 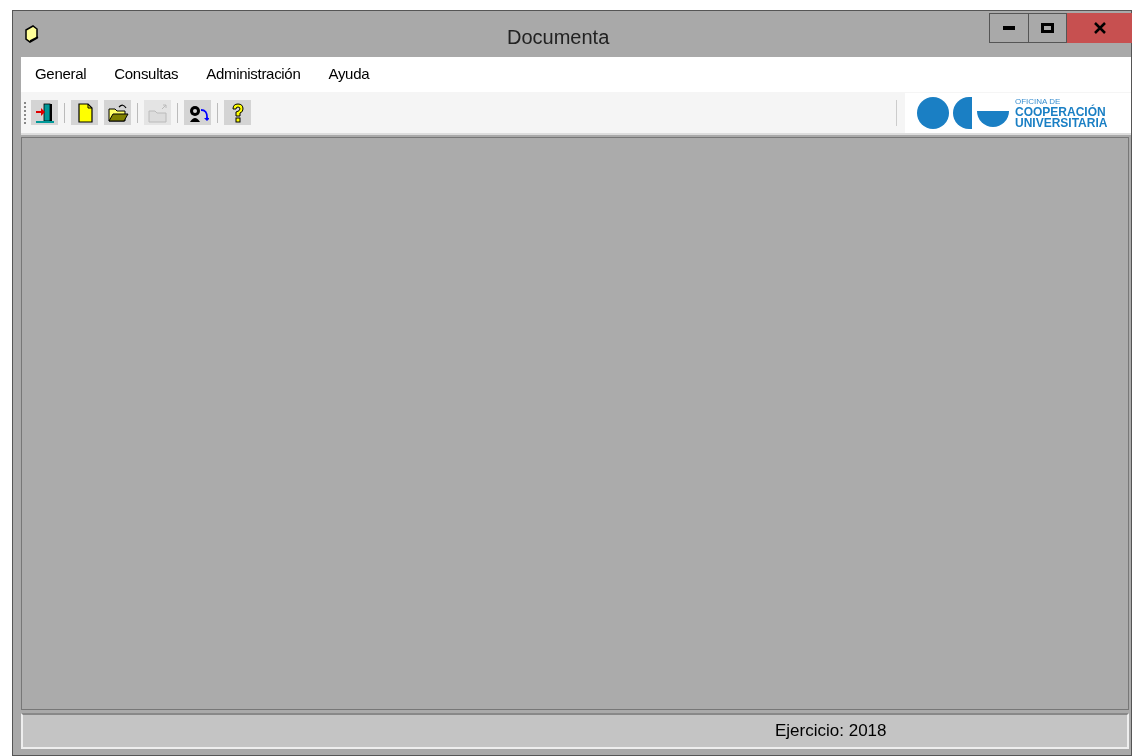 What do you see at coordinates (117, 112) in the screenshot?
I see `open-folder-button` at bounding box center [117, 112].